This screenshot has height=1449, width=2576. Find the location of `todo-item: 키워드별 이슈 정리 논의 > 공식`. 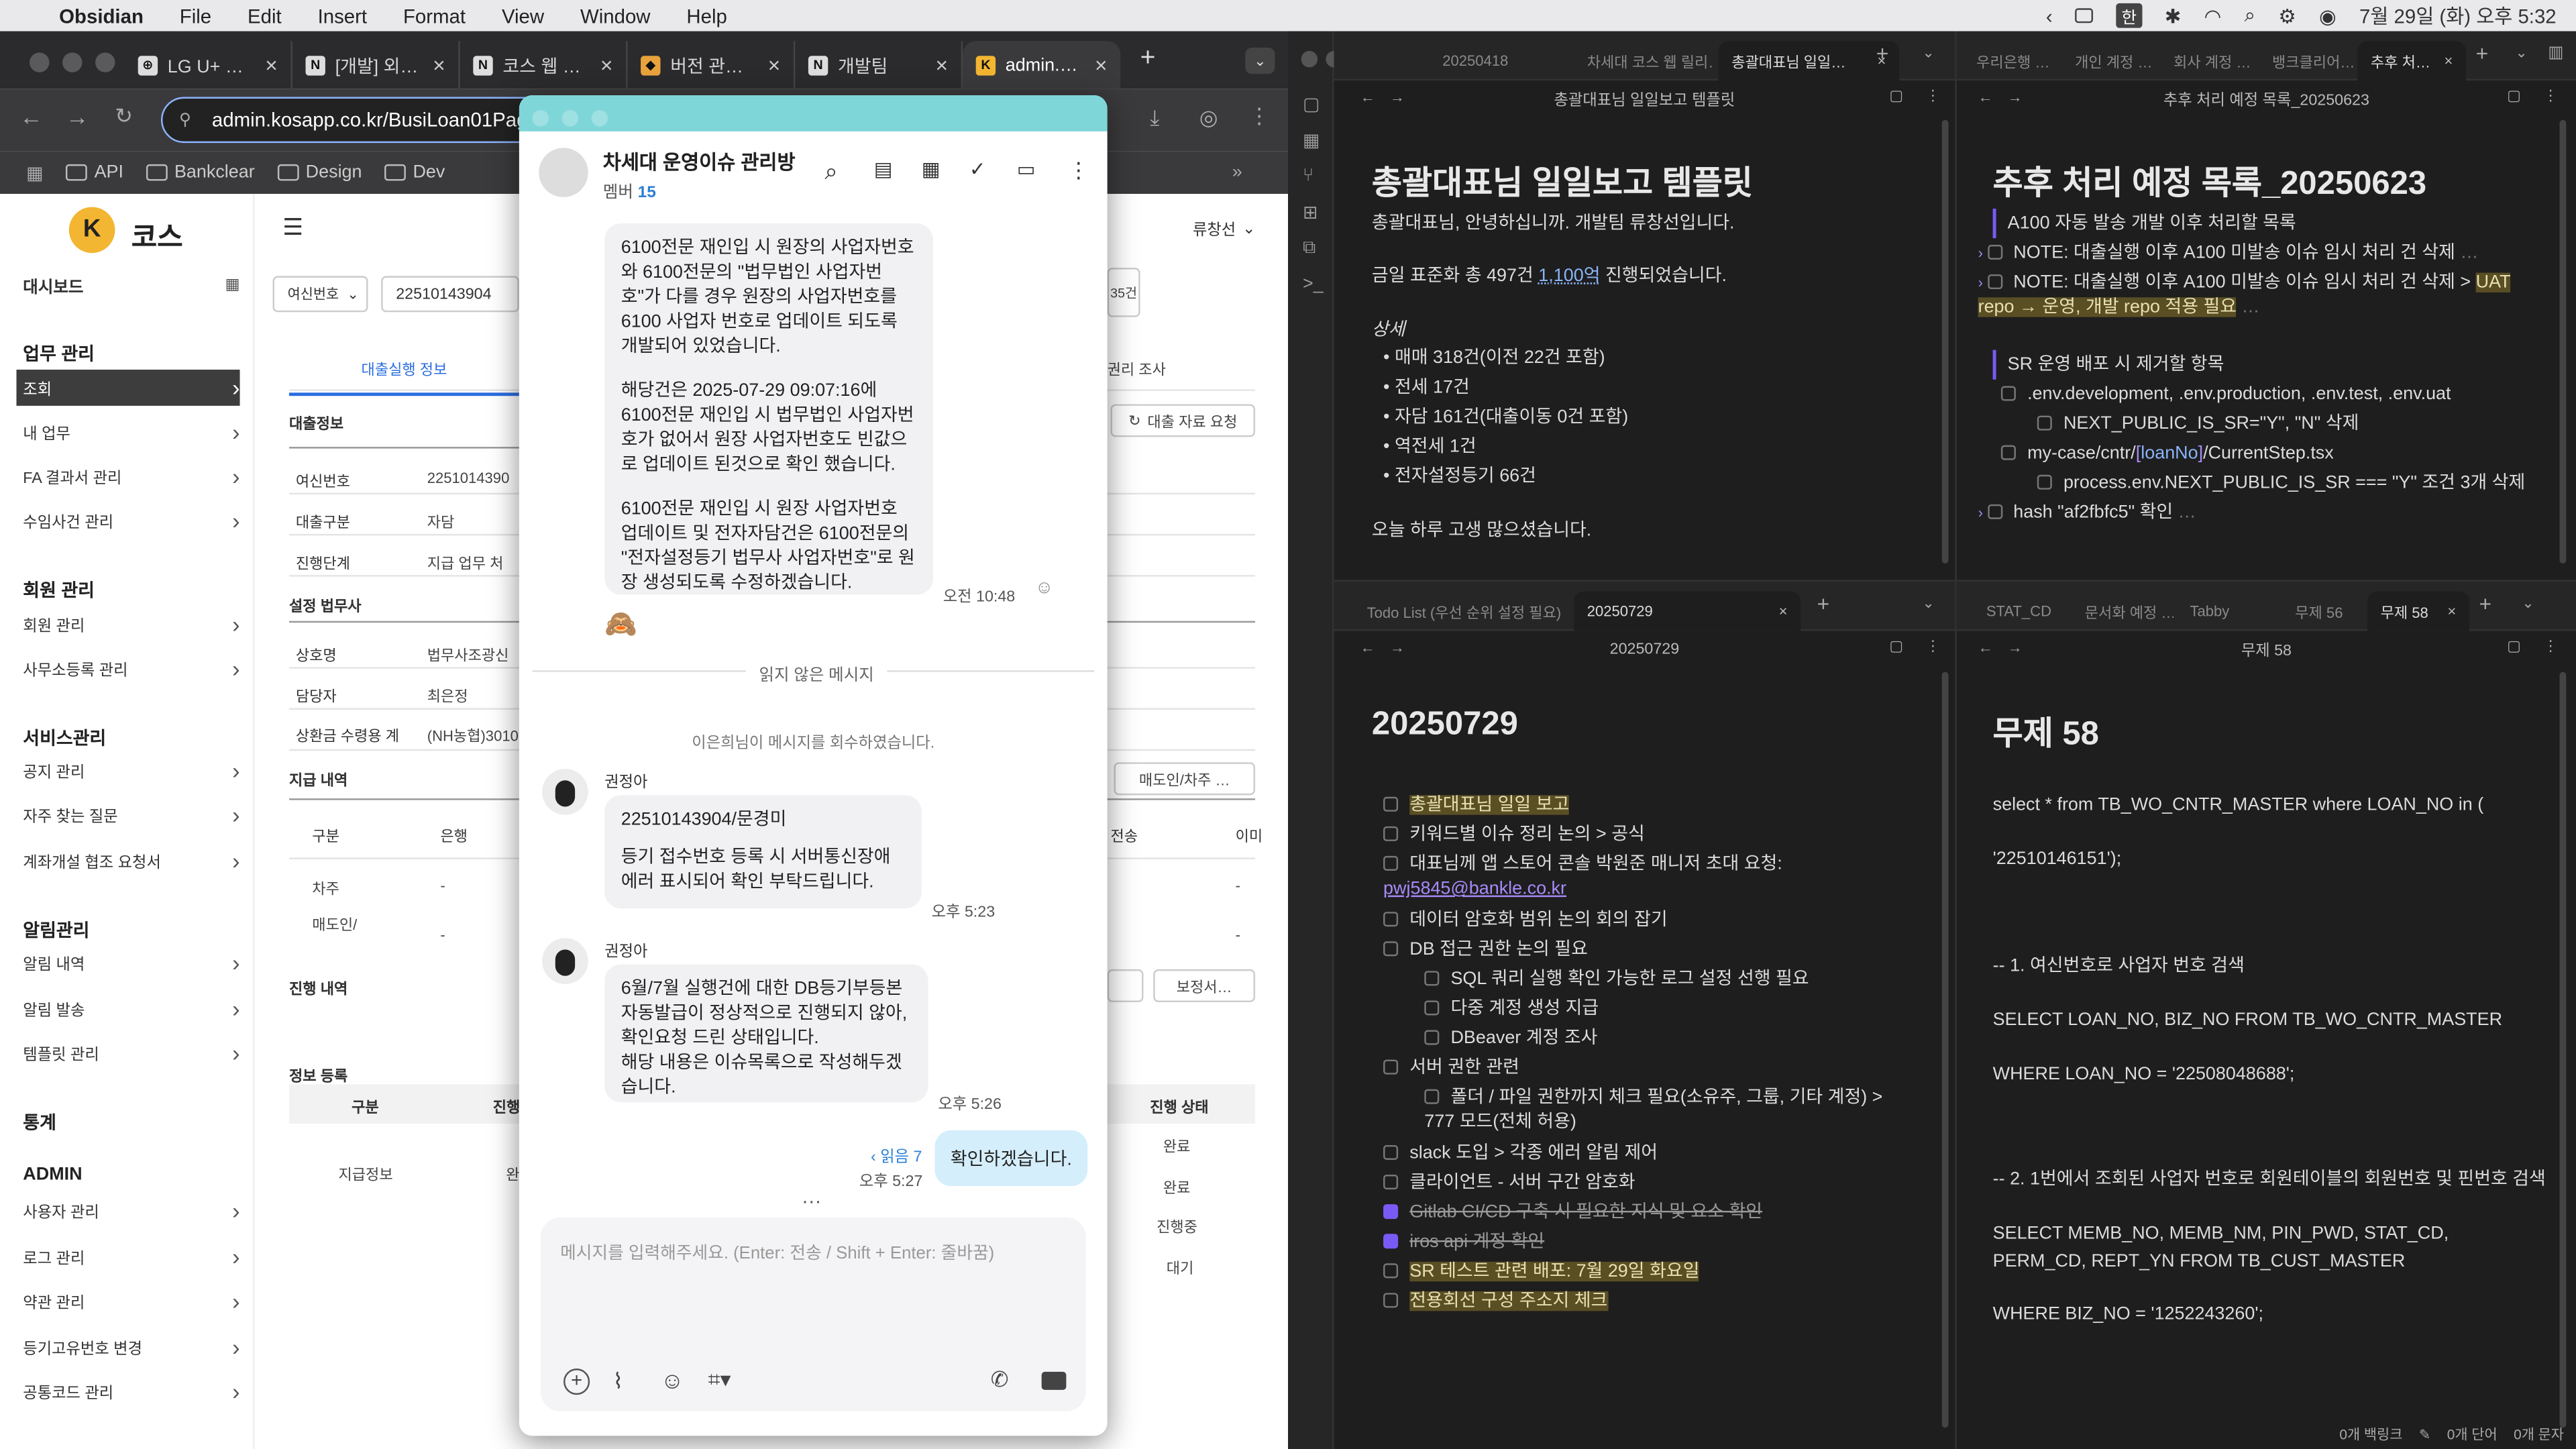

todo-item: 키워드별 이슈 정리 논의 > 공식 is located at coordinates (1650, 835).